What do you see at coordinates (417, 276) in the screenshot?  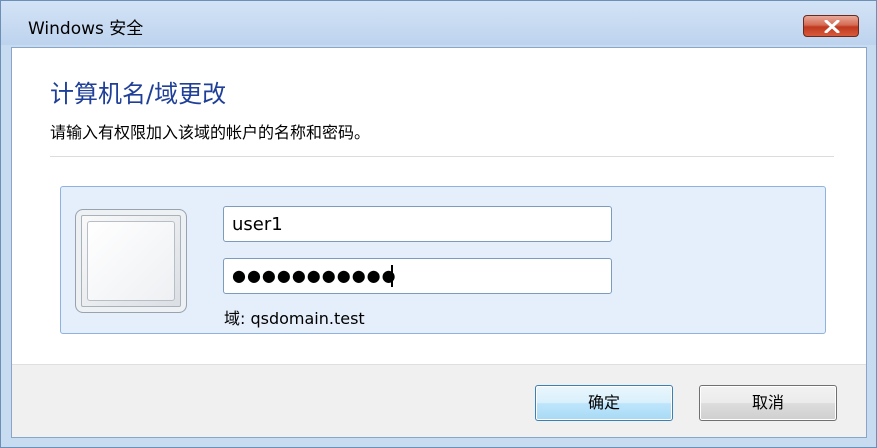 I see `password-input: ●●●●●●●●●●●` at bounding box center [417, 276].